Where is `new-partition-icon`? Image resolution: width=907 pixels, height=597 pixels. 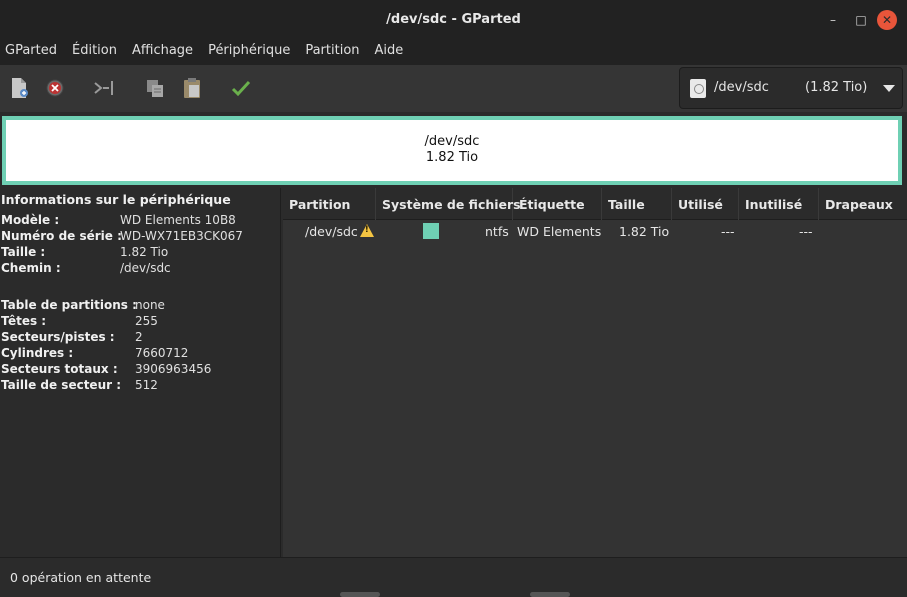
new-partition-icon is located at coordinates (19, 88).